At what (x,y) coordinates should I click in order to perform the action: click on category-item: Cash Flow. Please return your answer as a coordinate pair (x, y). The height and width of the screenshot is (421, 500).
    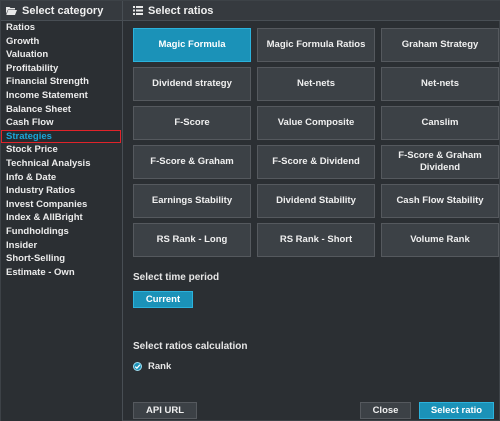
    Looking at the image, I should click on (62, 123).